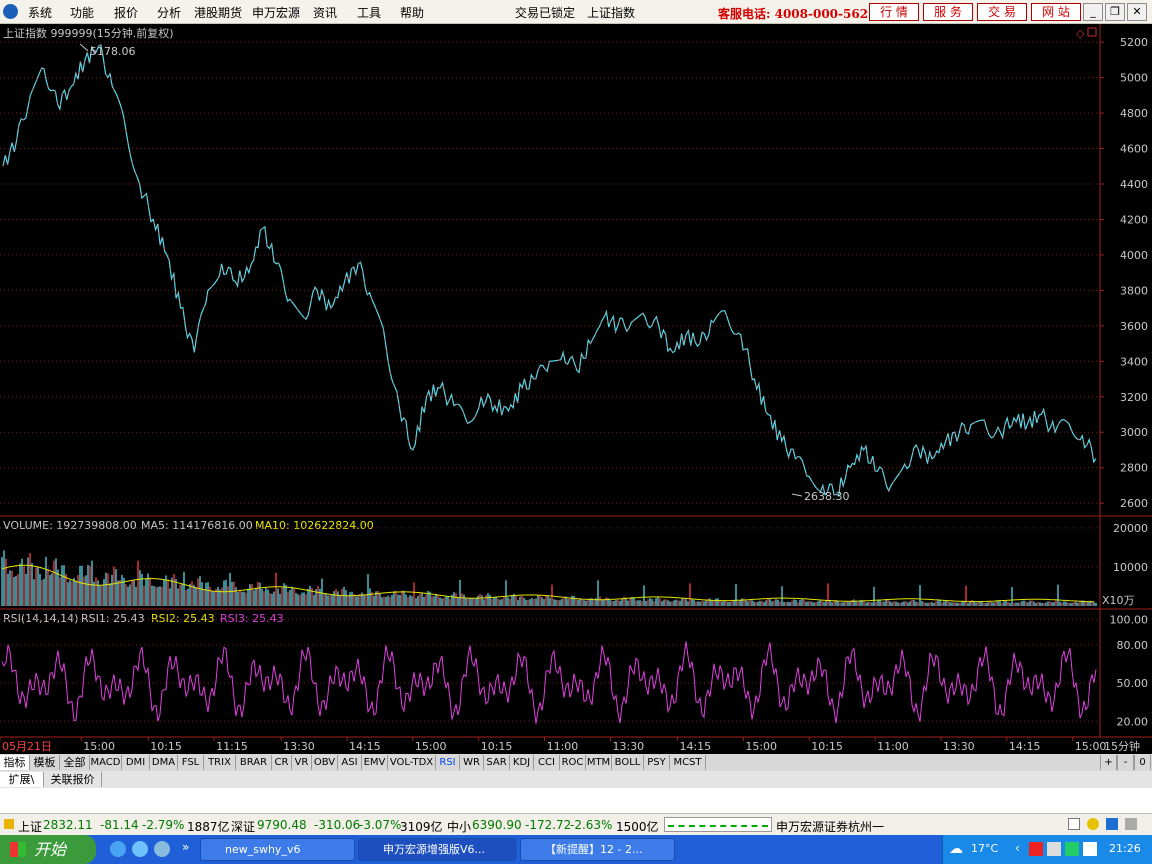  Describe the element at coordinates (369, 12) in the screenshot. I see `menu-tools: 工具` at that location.